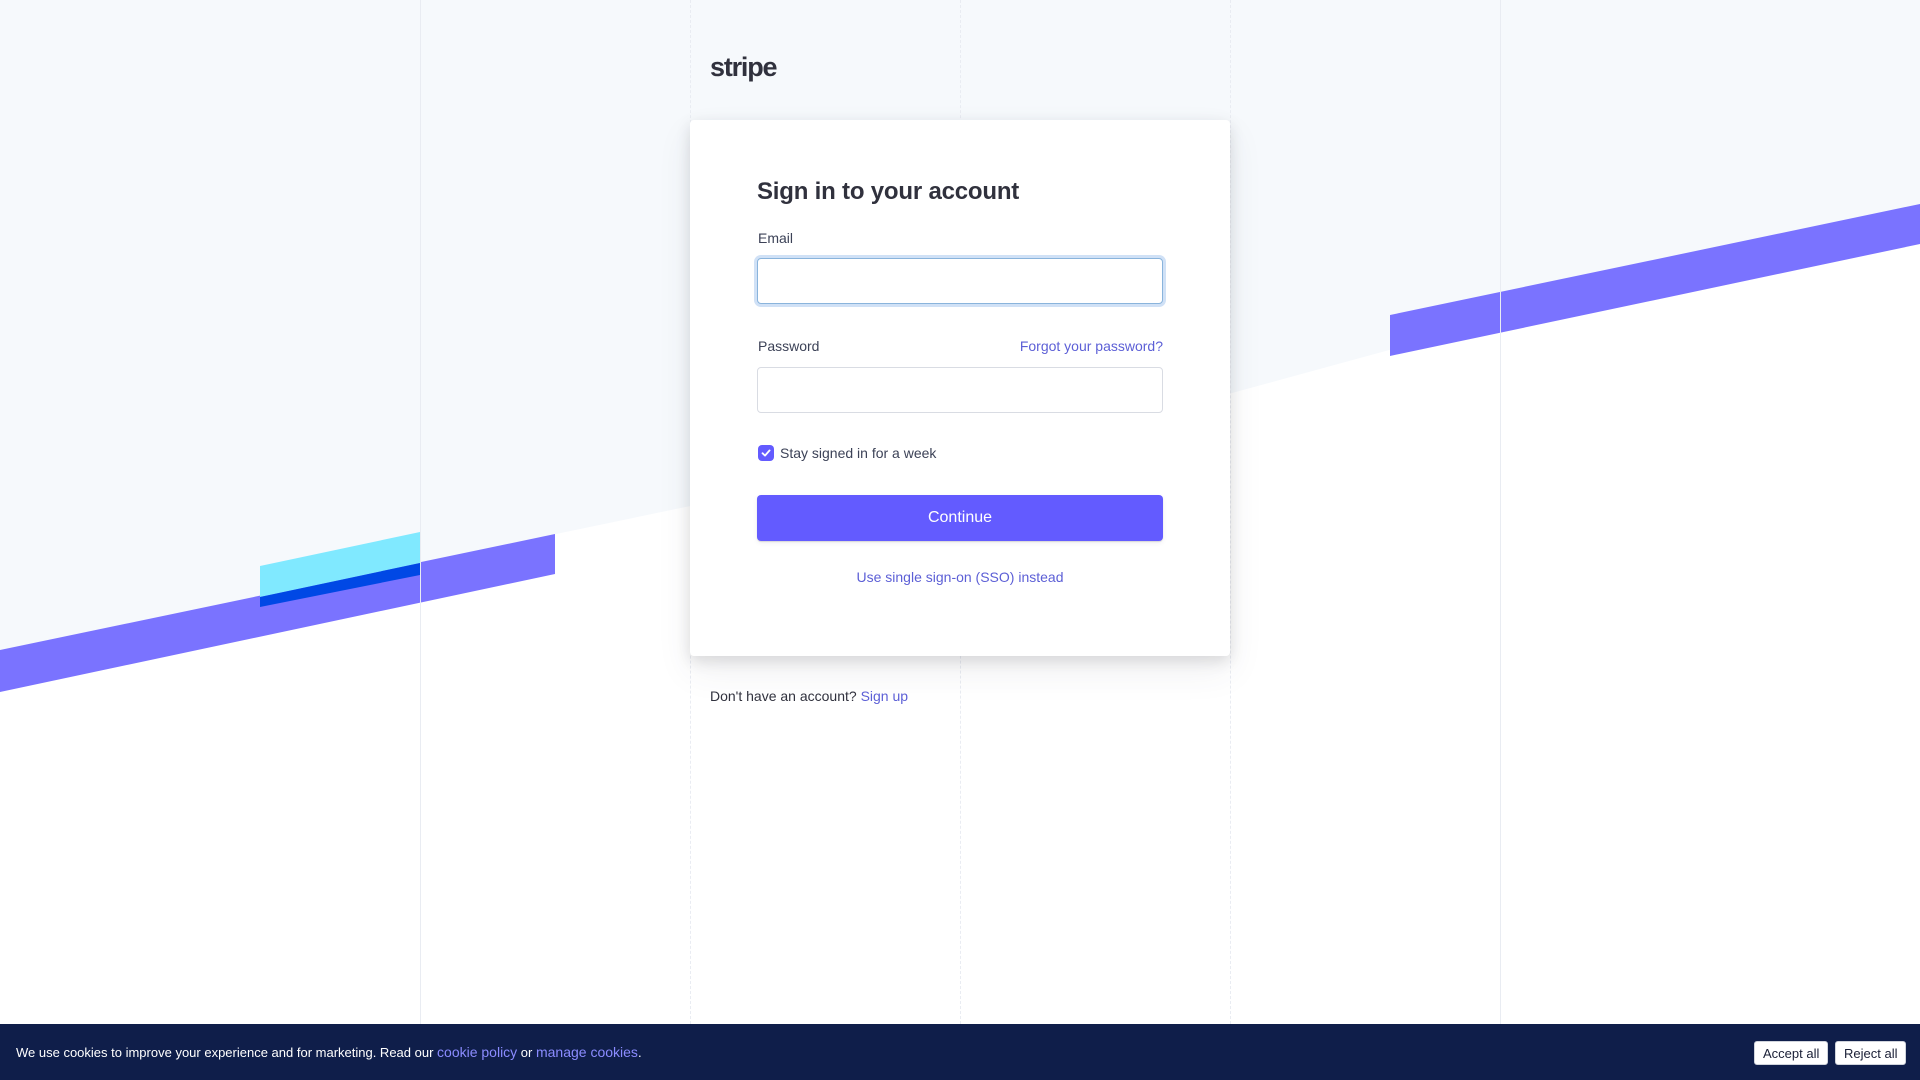 The width and height of the screenshot is (1920, 1080). I want to click on stay-signed-in-checkbox, so click(766, 453).